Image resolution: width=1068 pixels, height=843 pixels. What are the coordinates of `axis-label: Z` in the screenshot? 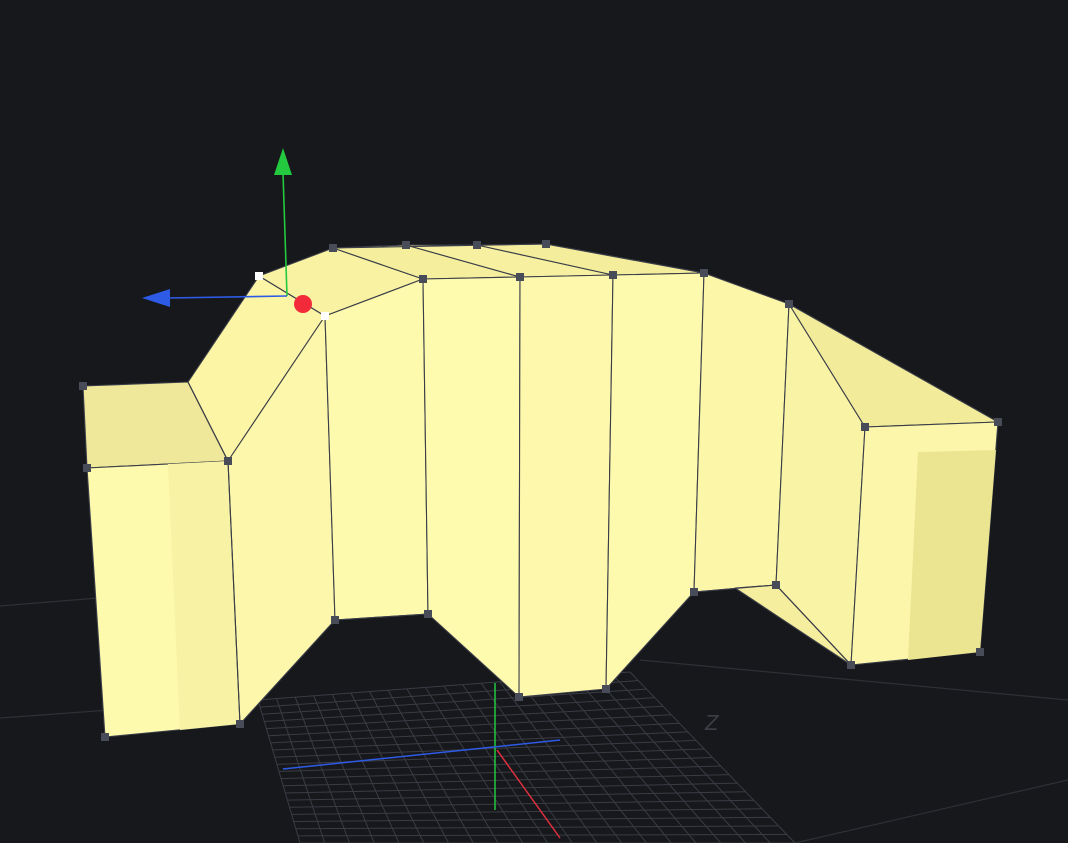 It's located at (712, 723).